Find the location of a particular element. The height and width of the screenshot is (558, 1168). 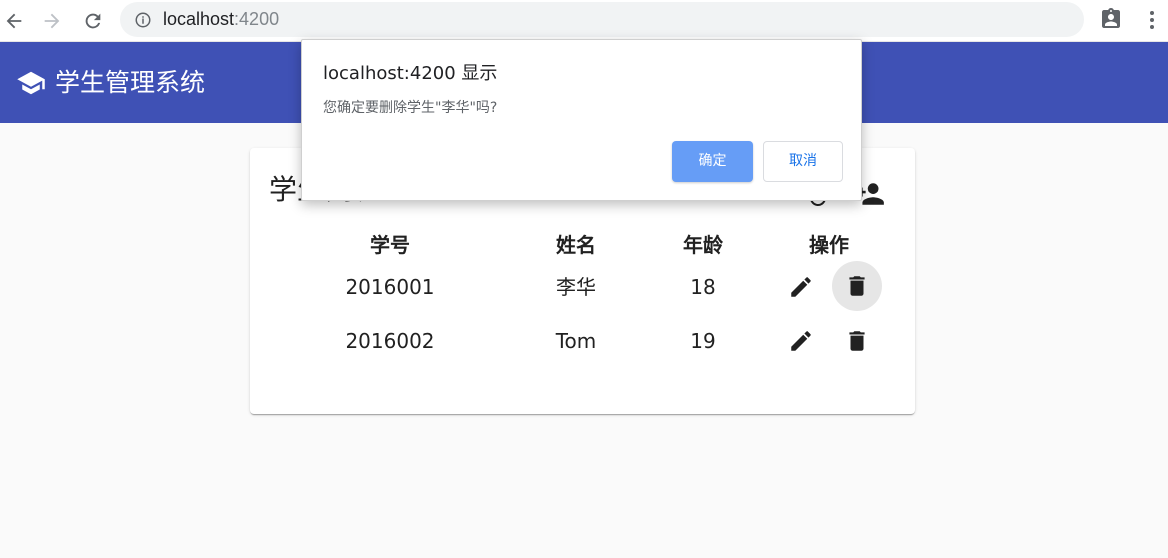

school-icon is located at coordinates (31, 83).